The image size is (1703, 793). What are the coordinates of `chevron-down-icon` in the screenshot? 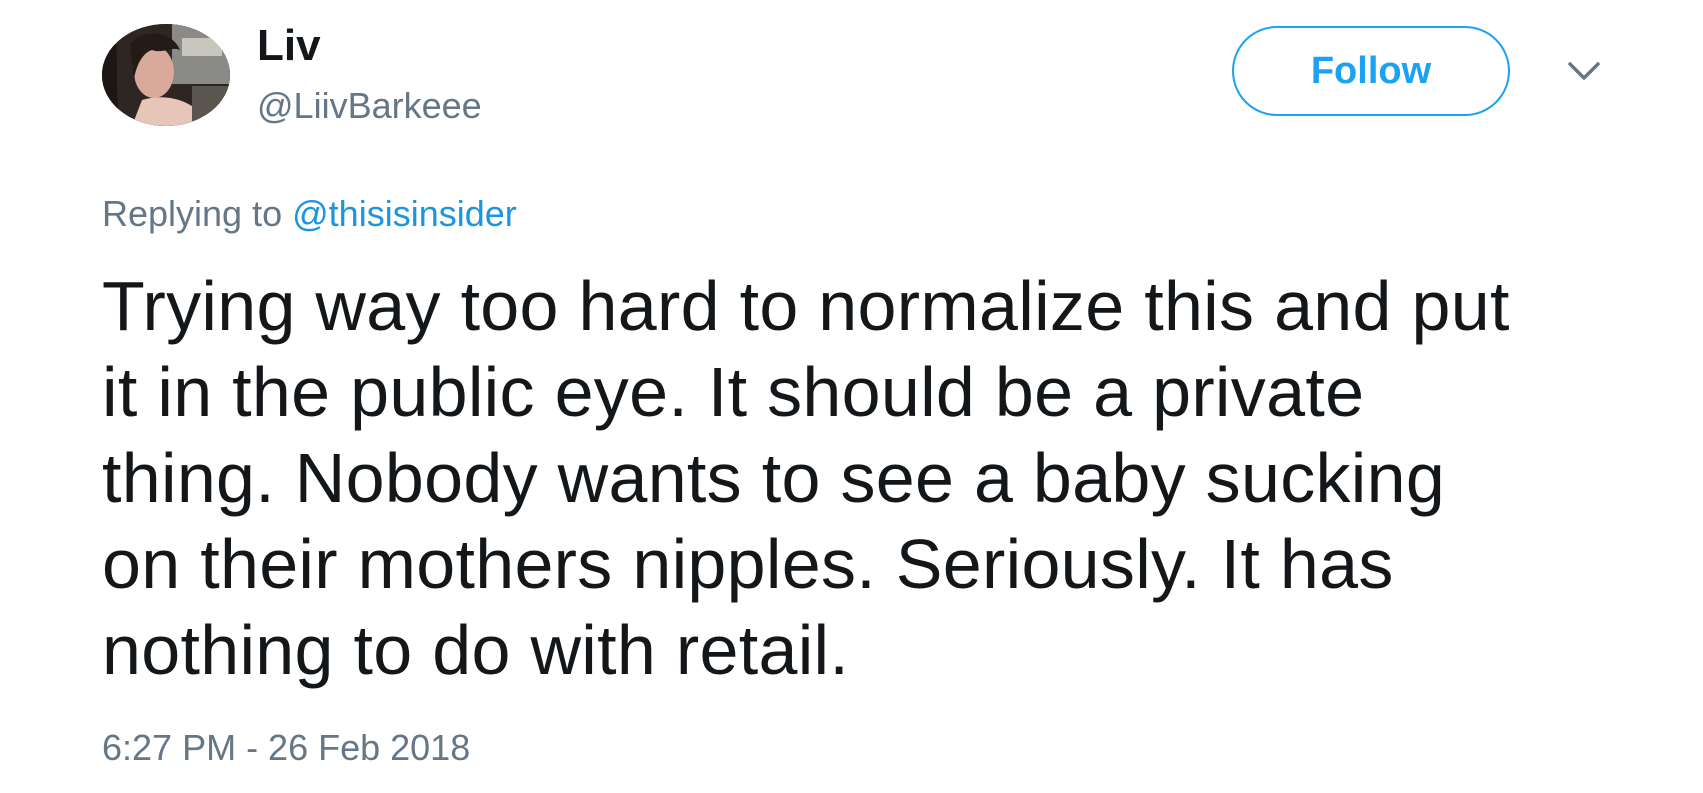 It's located at (1584, 71).